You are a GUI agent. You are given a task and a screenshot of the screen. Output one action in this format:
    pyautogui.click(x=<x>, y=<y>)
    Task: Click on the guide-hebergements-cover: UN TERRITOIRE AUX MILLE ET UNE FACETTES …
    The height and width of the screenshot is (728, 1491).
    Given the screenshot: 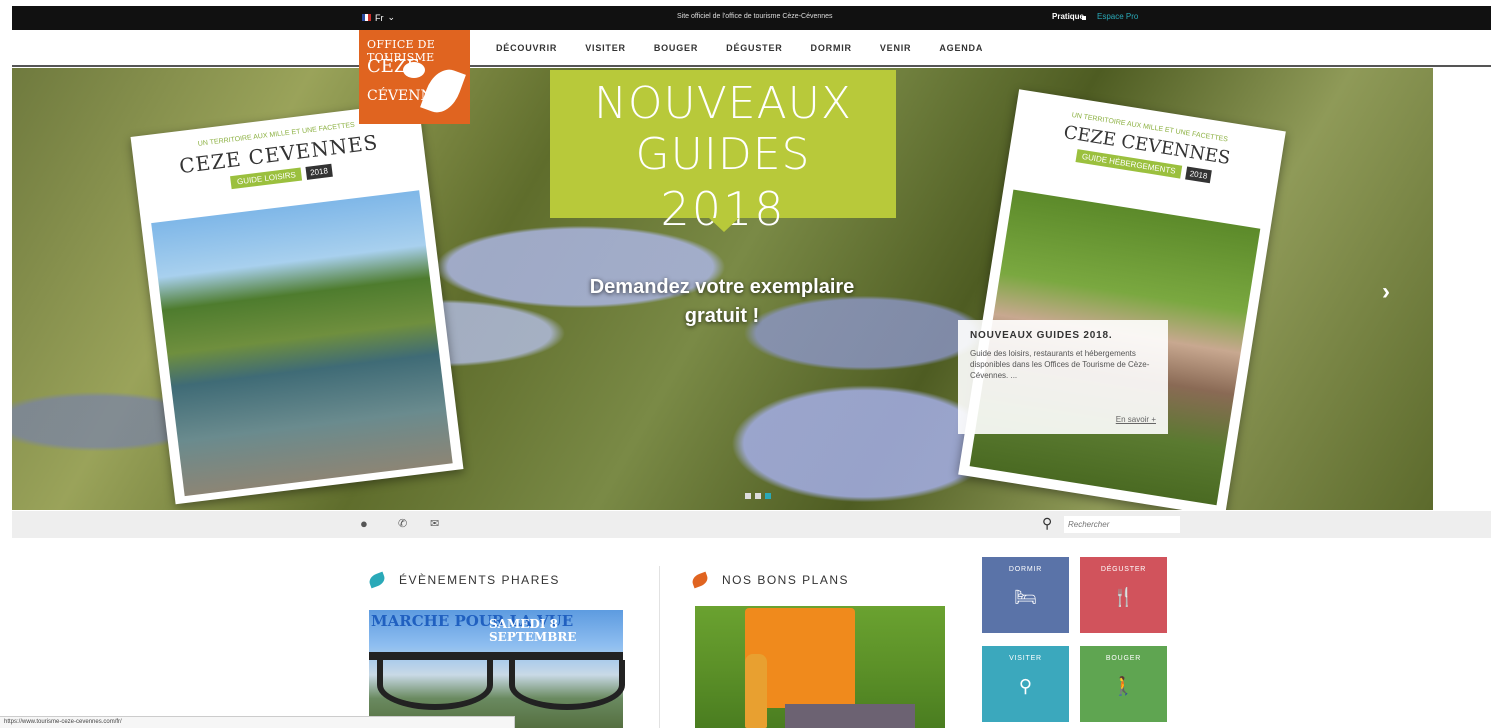 What is the action you would take?
    pyautogui.click(x=1122, y=299)
    